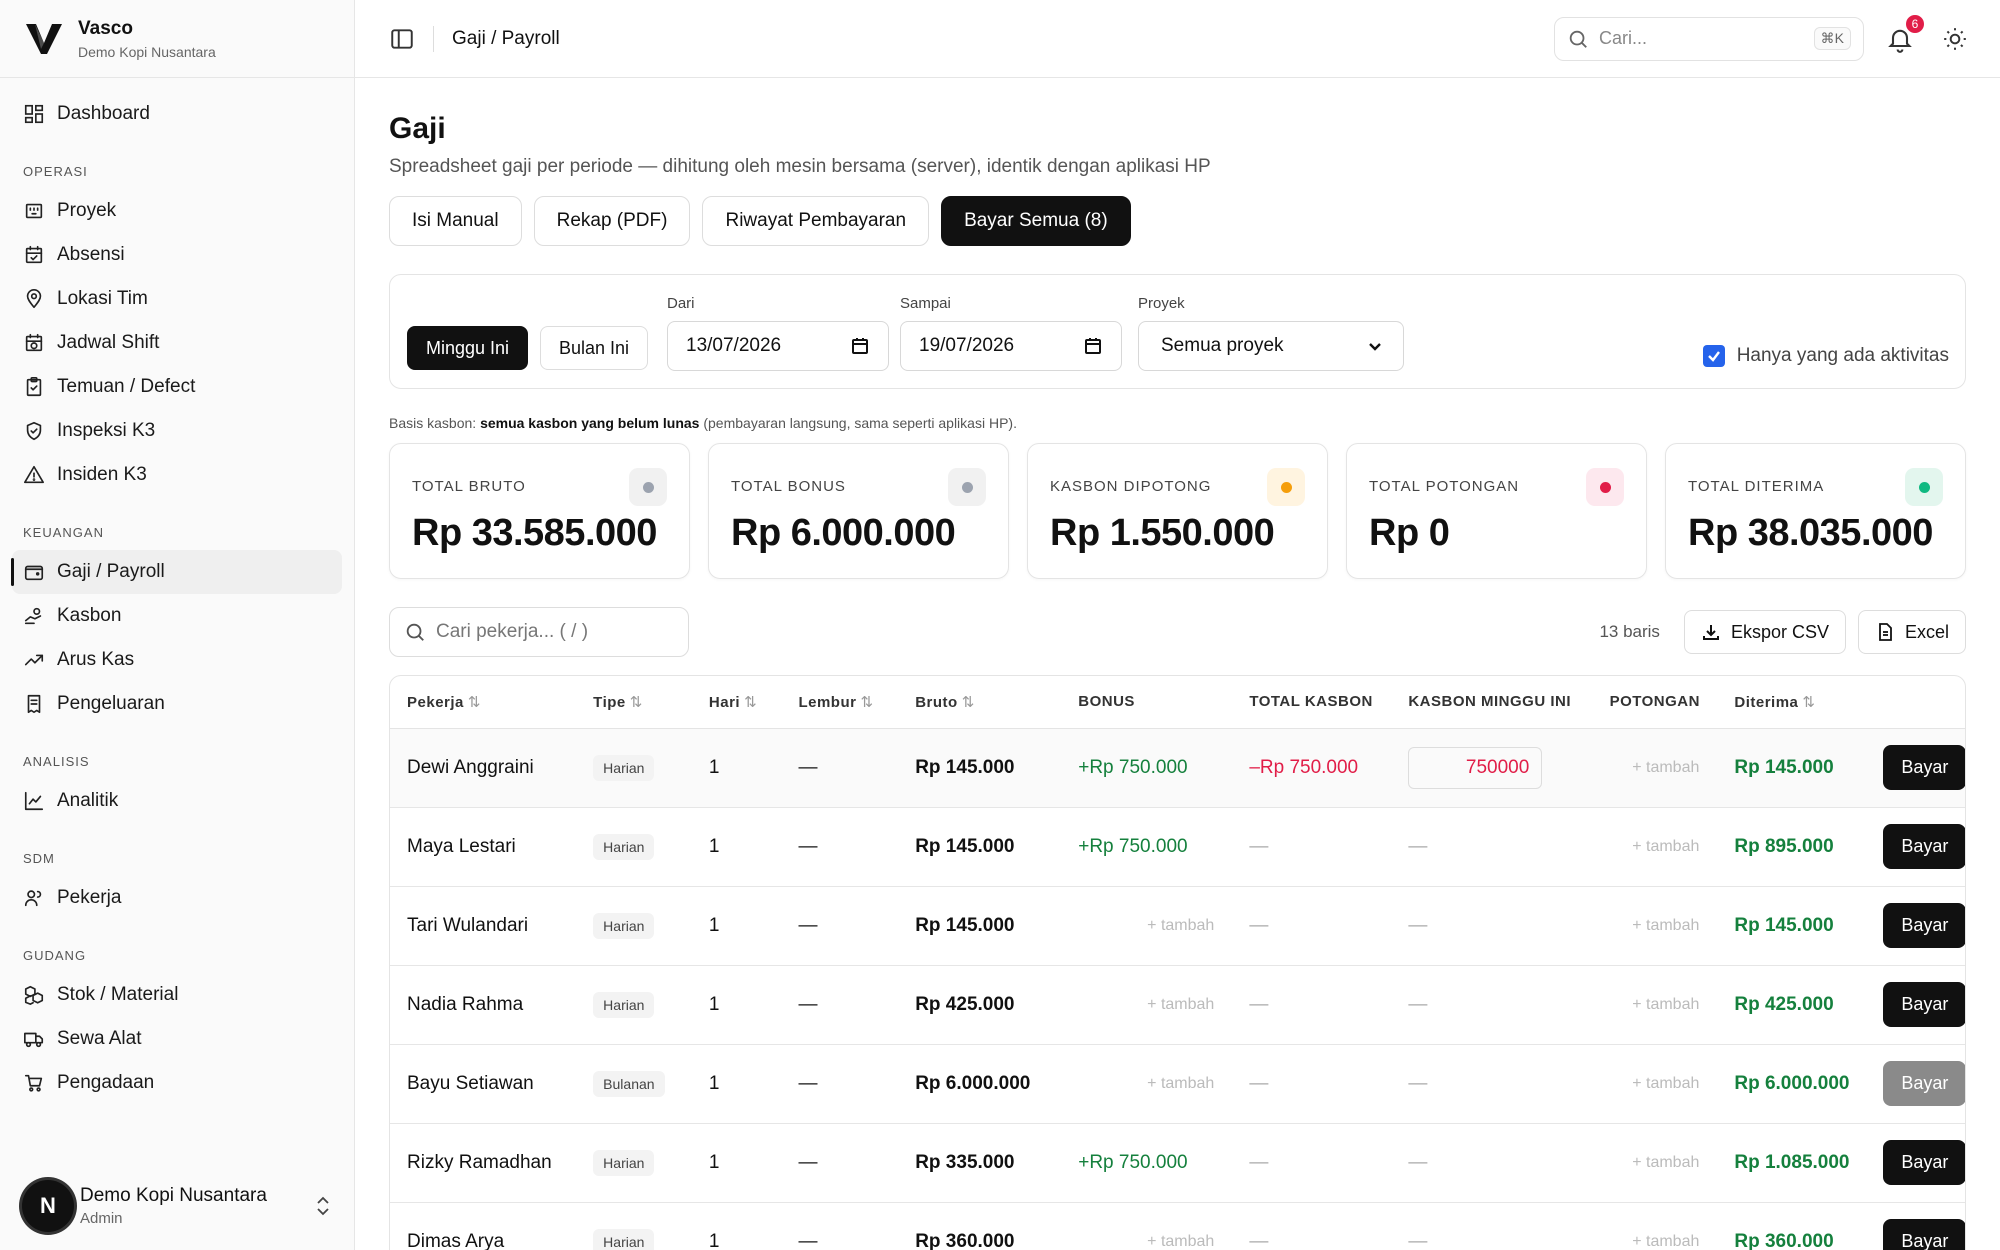 The width and height of the screenshot is (2000, 1250). What do you see at coordinates (483, 702) in the screenshot?
I see `column-header: Pekerja ⇅` at bounding box center [483, 702].